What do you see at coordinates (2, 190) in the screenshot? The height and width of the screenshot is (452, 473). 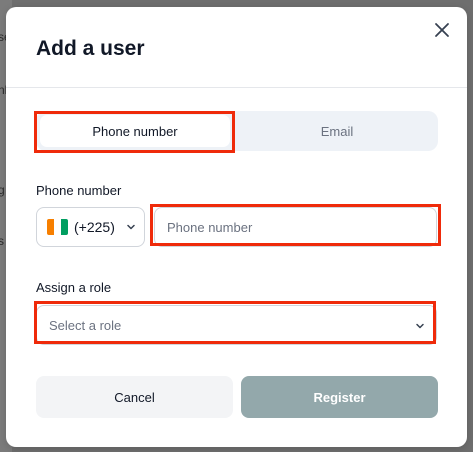 I see `background-text: g` at bounding box center [2, 190].